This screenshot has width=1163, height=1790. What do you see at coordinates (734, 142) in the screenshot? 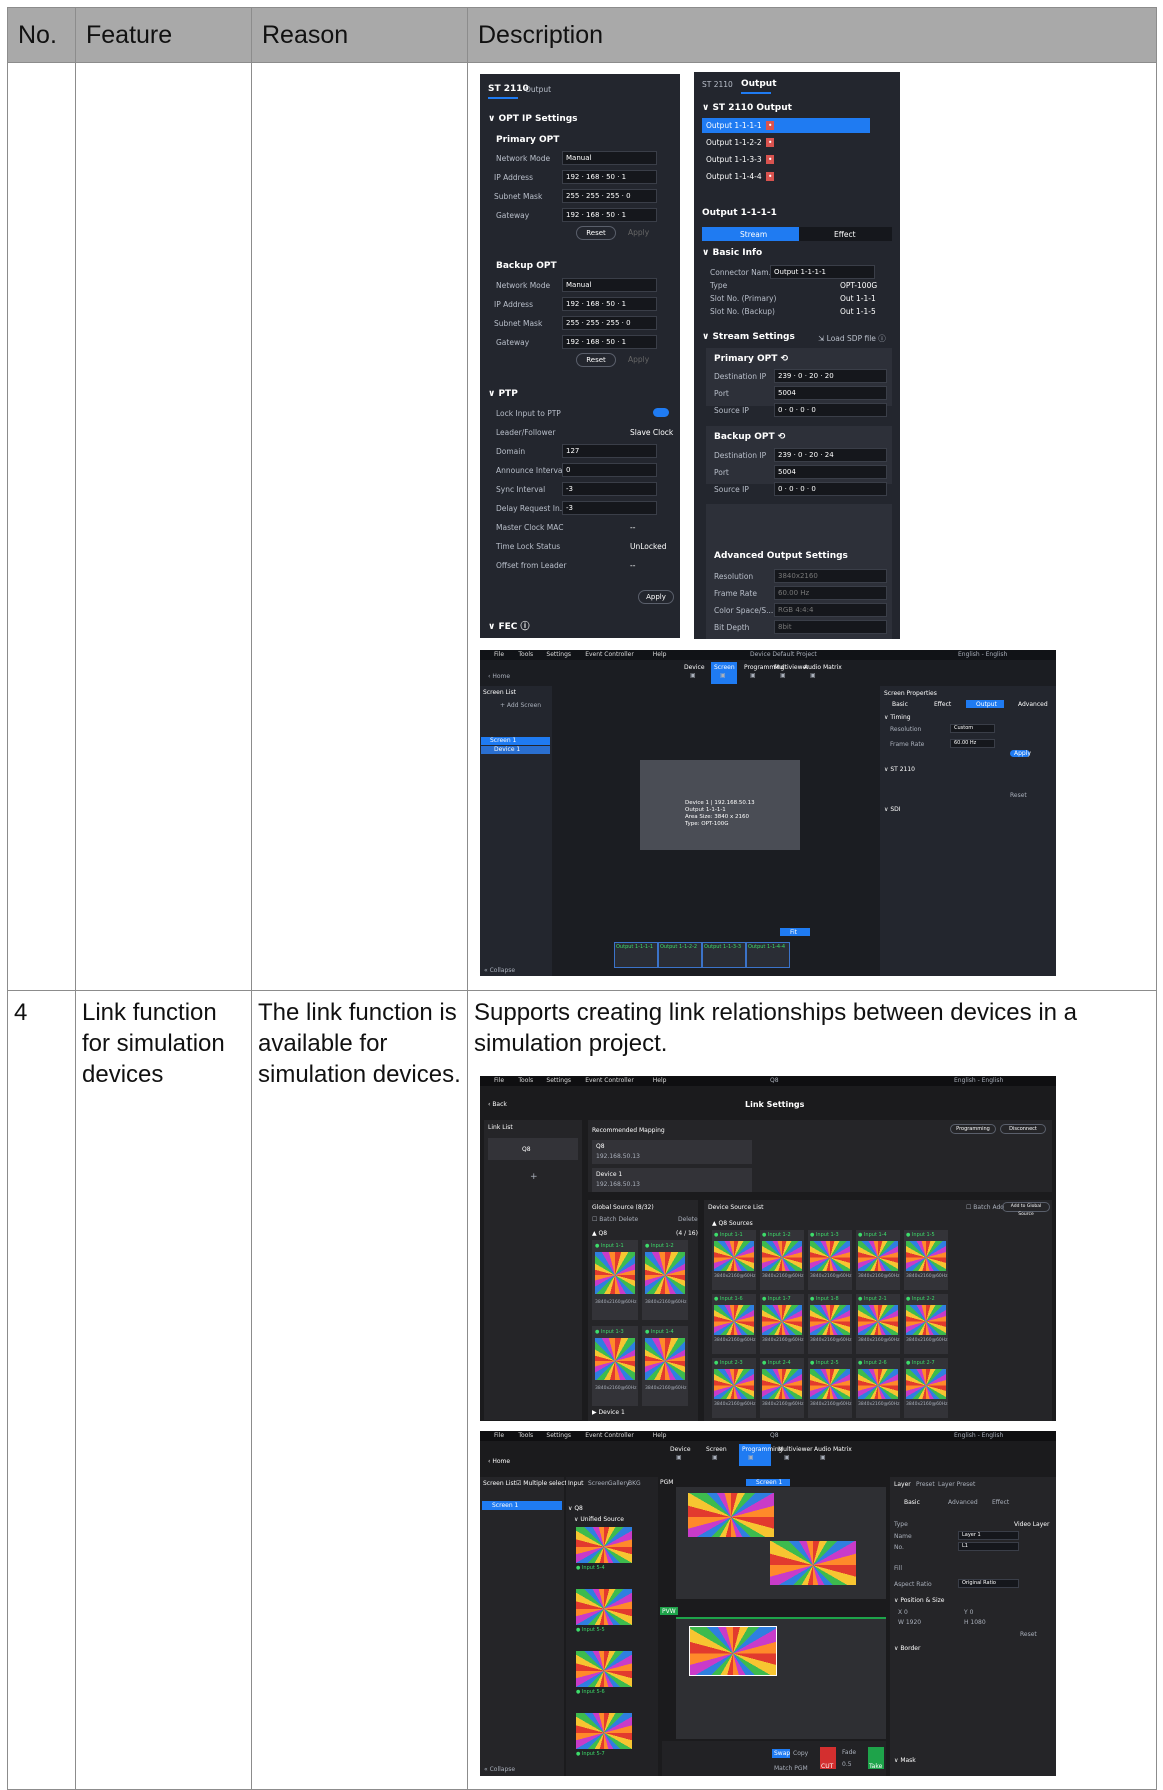
I see `output-item: Output 1-1-2-2` at bounding box center [734, 142].